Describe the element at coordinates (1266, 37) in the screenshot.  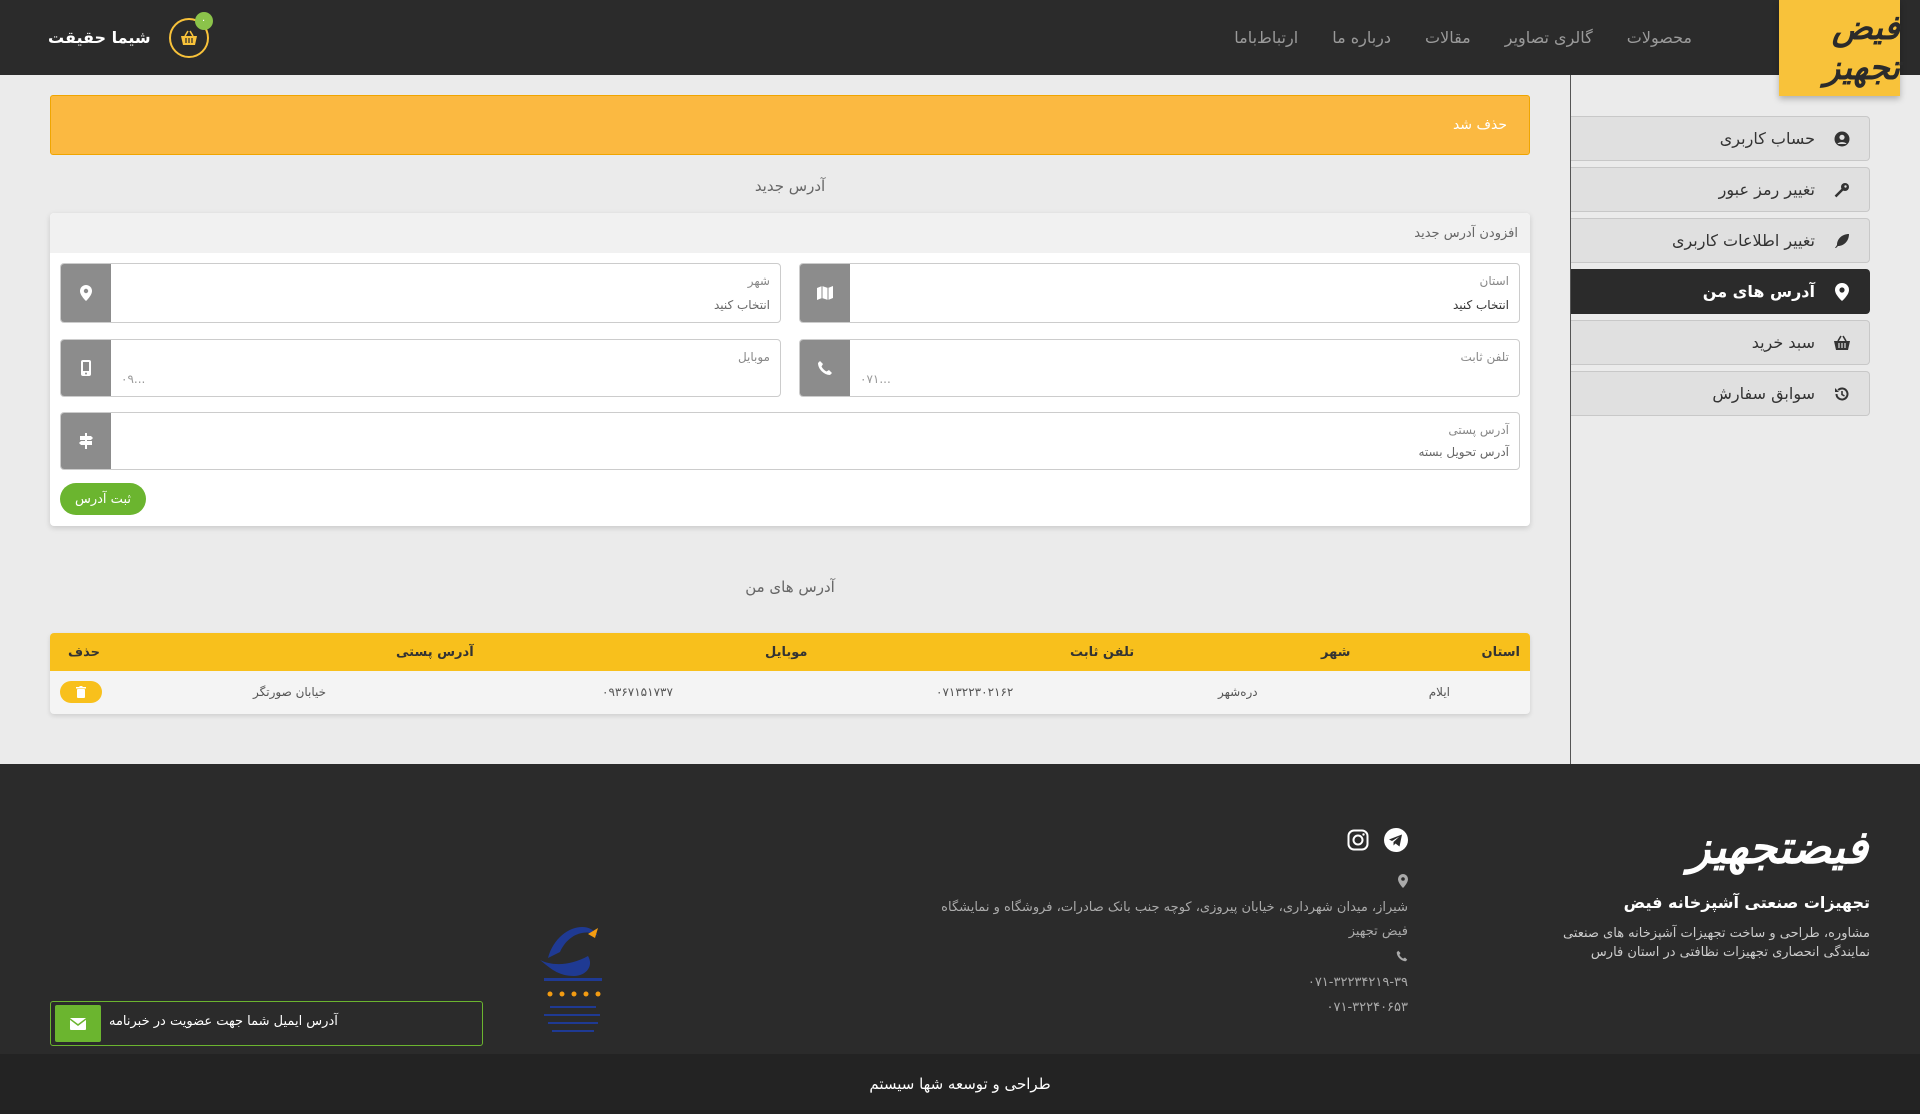
I see `nav-item-contact: ارتباط‌باما` at that location.